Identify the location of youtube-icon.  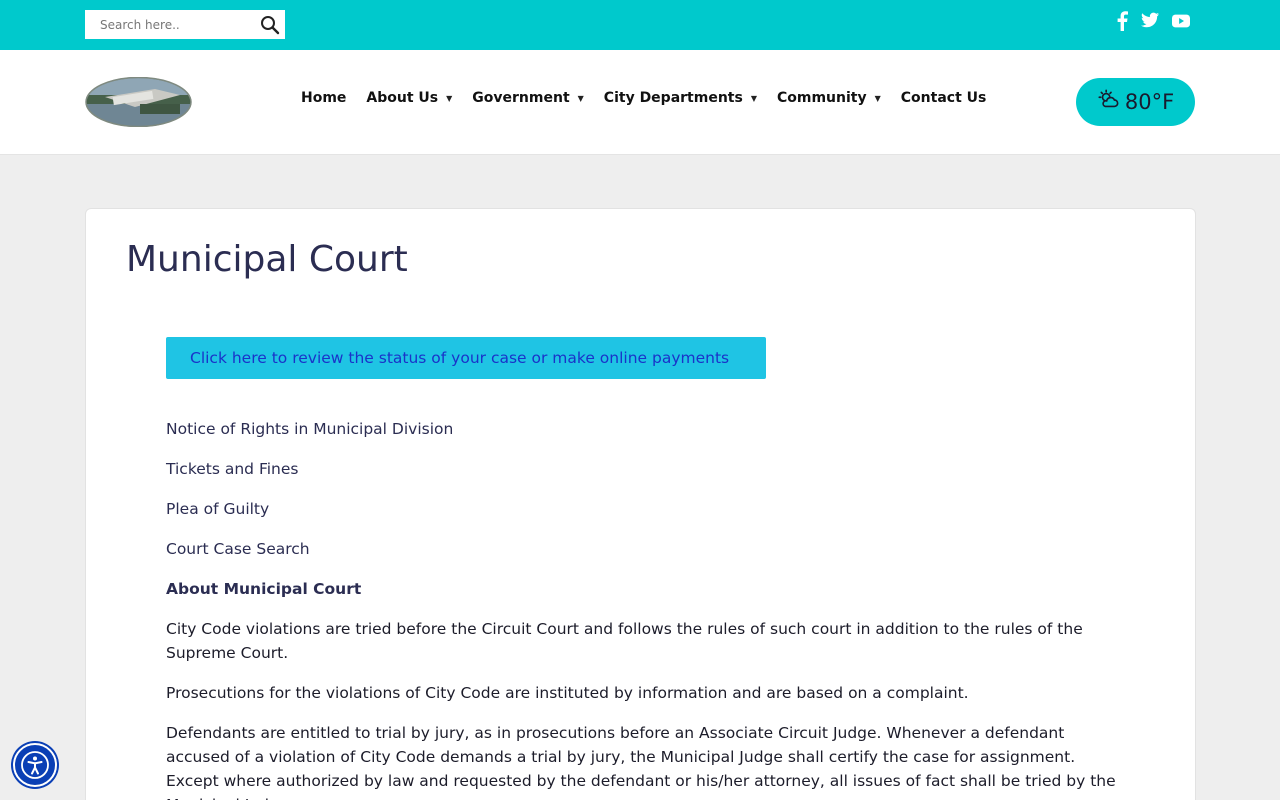
(1181, 23).